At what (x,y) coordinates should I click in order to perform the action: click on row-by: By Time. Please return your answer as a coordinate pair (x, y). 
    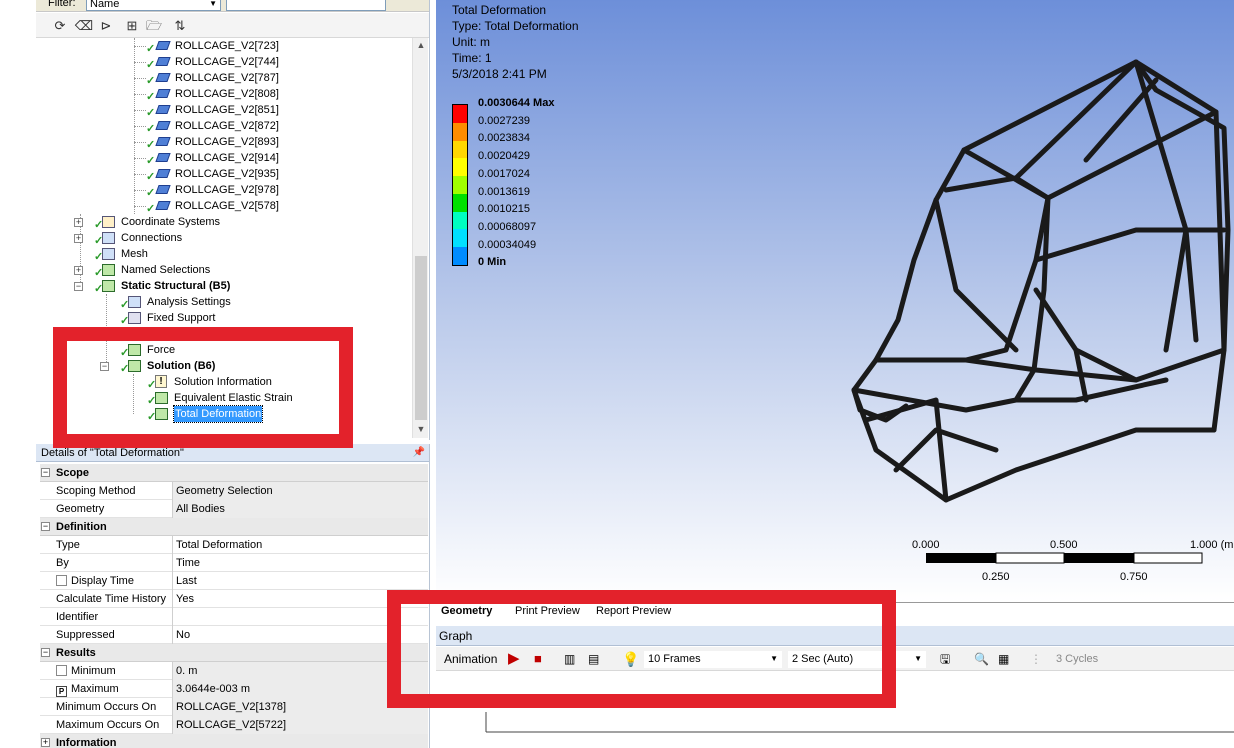
    Looking at the image, I should click on (234, 563).